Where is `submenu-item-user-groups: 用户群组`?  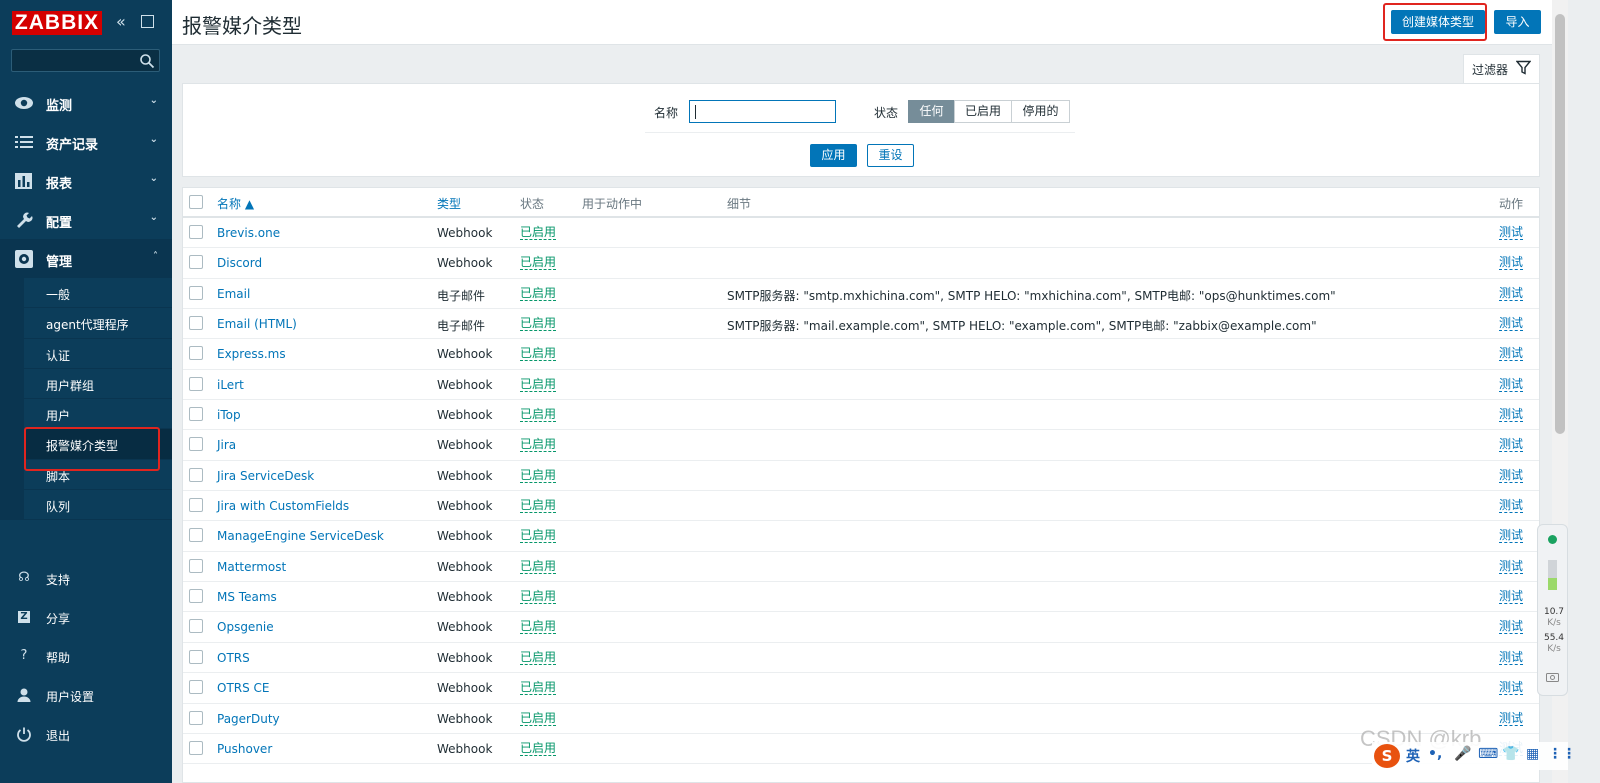 submenu-item-user-groups: 用户群组 is located at coordinates (98, 384).